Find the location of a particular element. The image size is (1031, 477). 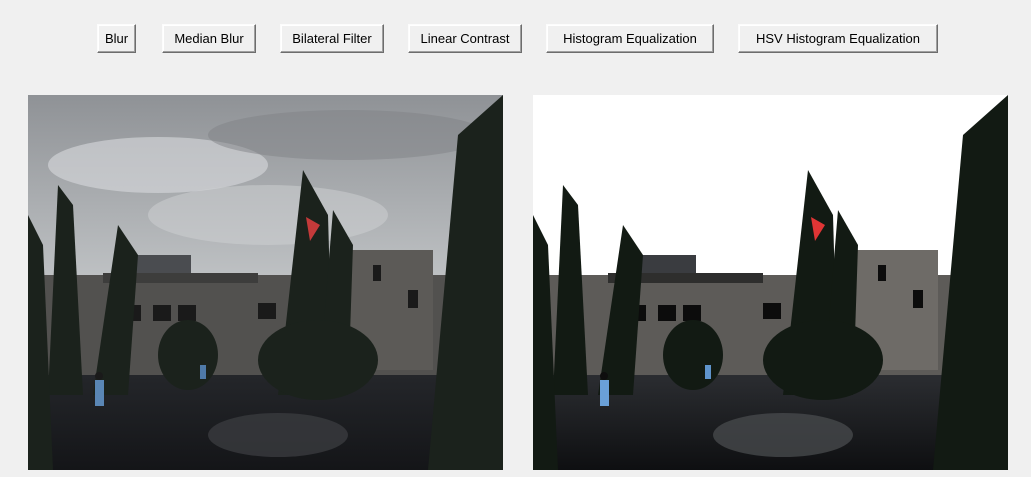

blur-button: Blur is located at coordinates (116, 38).